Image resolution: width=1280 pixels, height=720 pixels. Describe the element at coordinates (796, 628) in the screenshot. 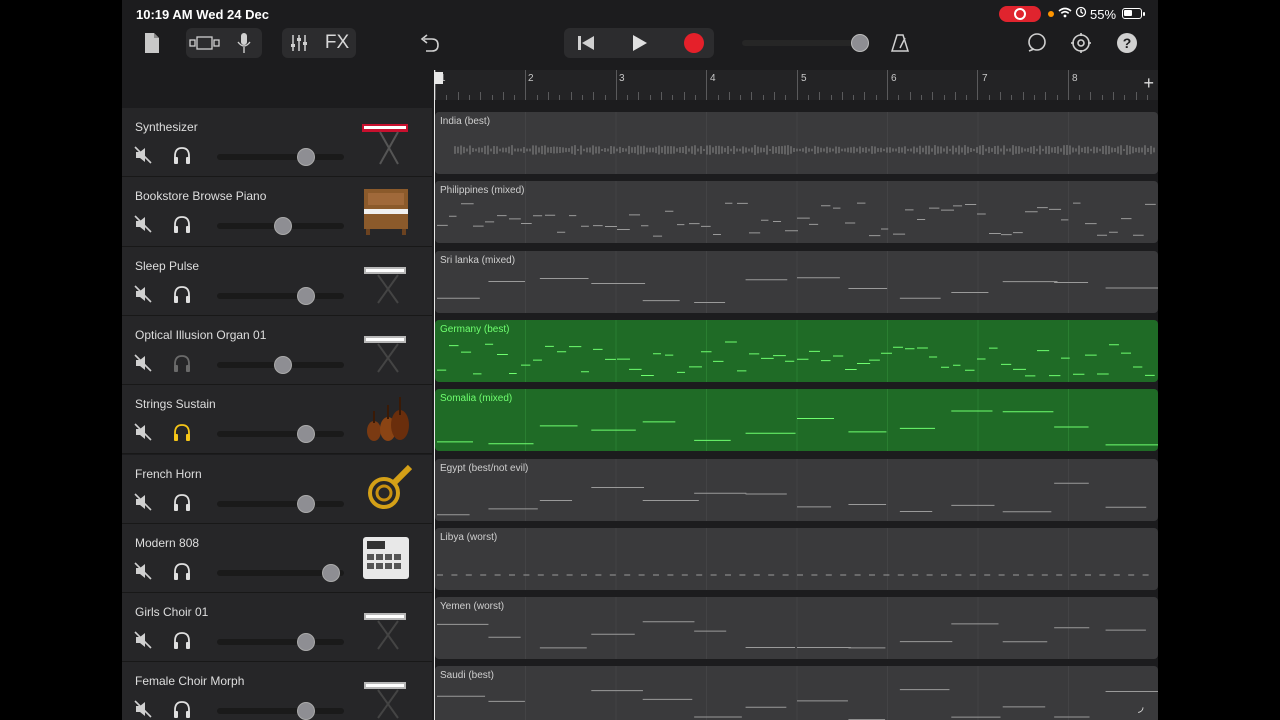

I see `region: Yemen (worst)` at that location.